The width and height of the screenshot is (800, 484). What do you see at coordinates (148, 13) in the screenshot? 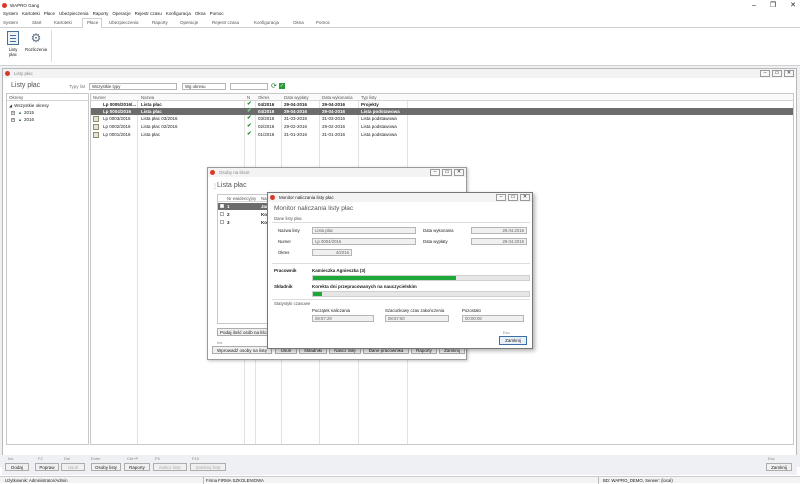
I see `menu-rejestr-czasu: Rejestr czasu` at bounding box center [148, 13].